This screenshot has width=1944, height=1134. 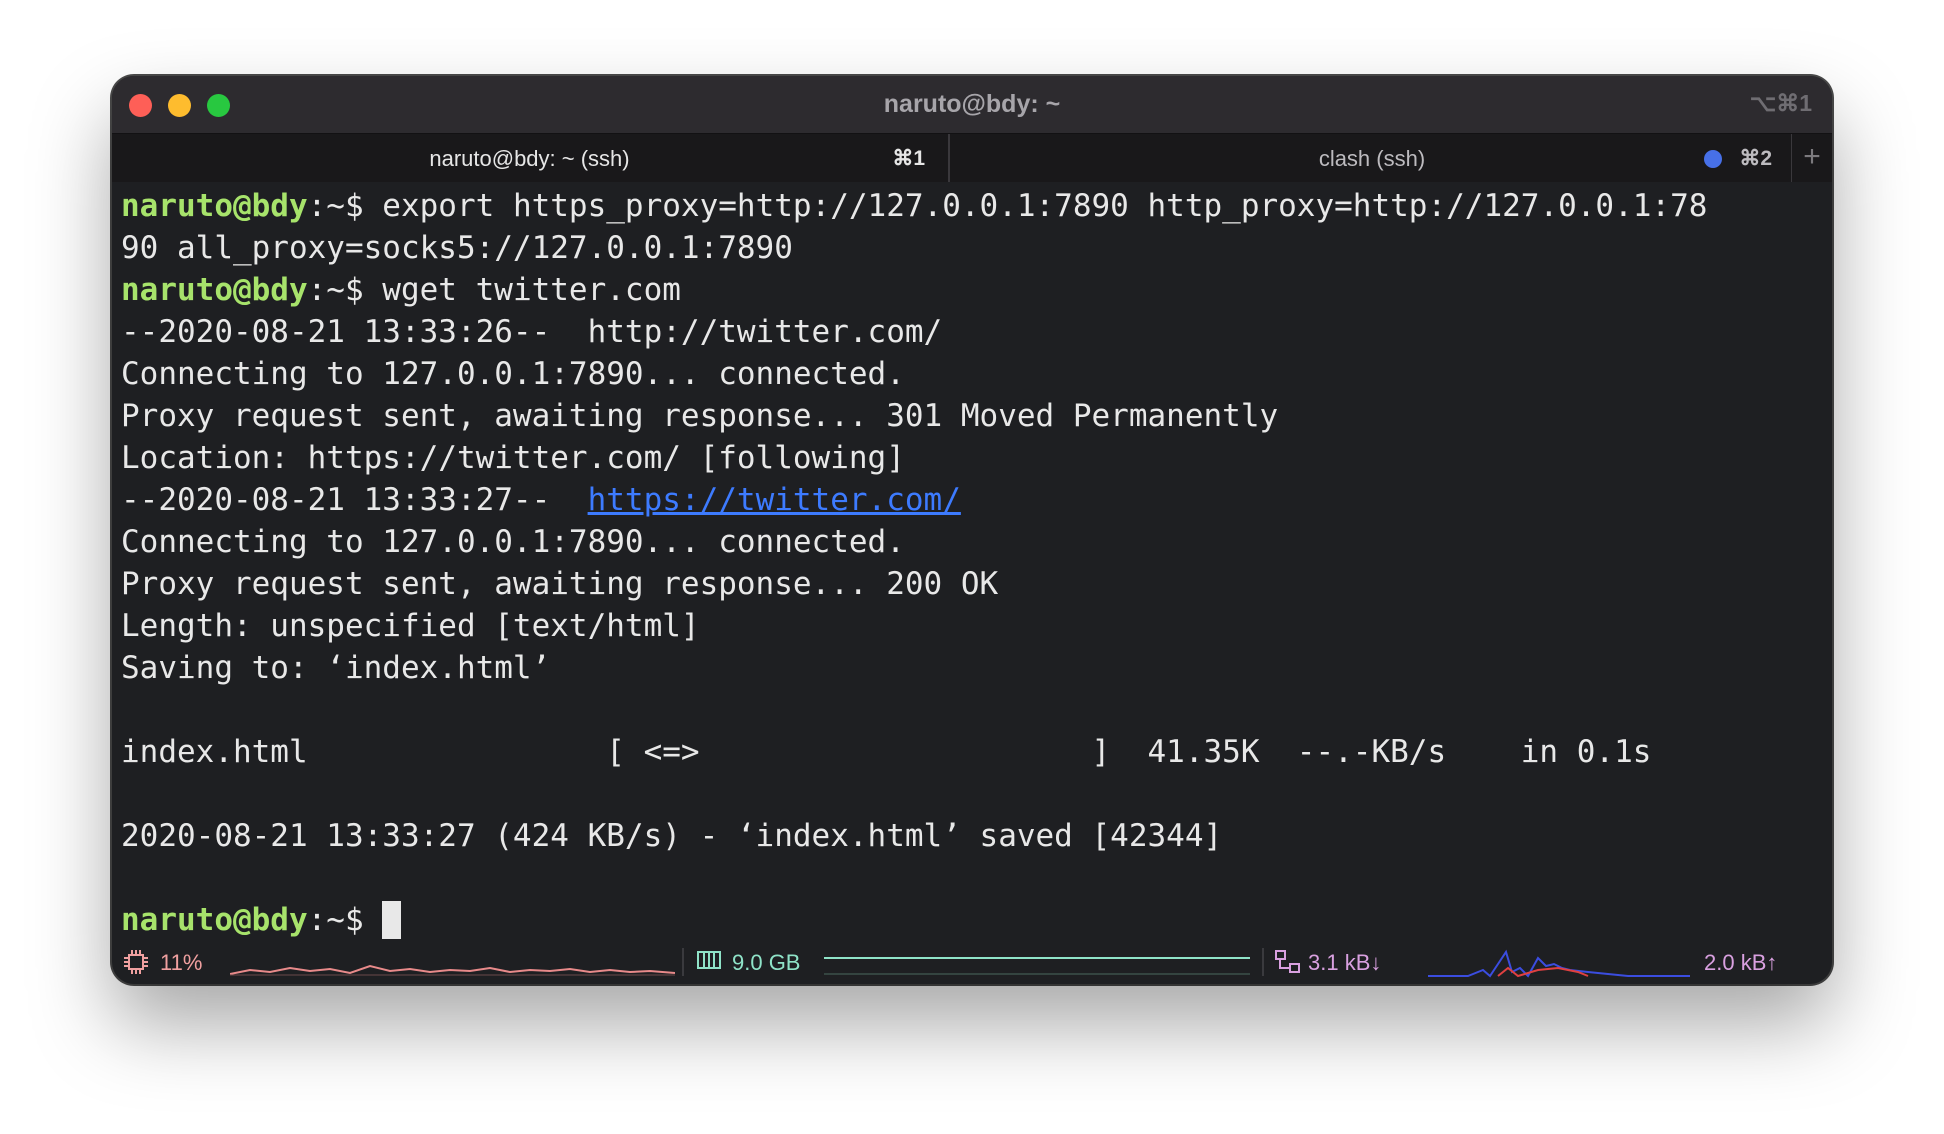 I want to click on network-down: 3.1 kB↓, so click(x=1345, y=962).